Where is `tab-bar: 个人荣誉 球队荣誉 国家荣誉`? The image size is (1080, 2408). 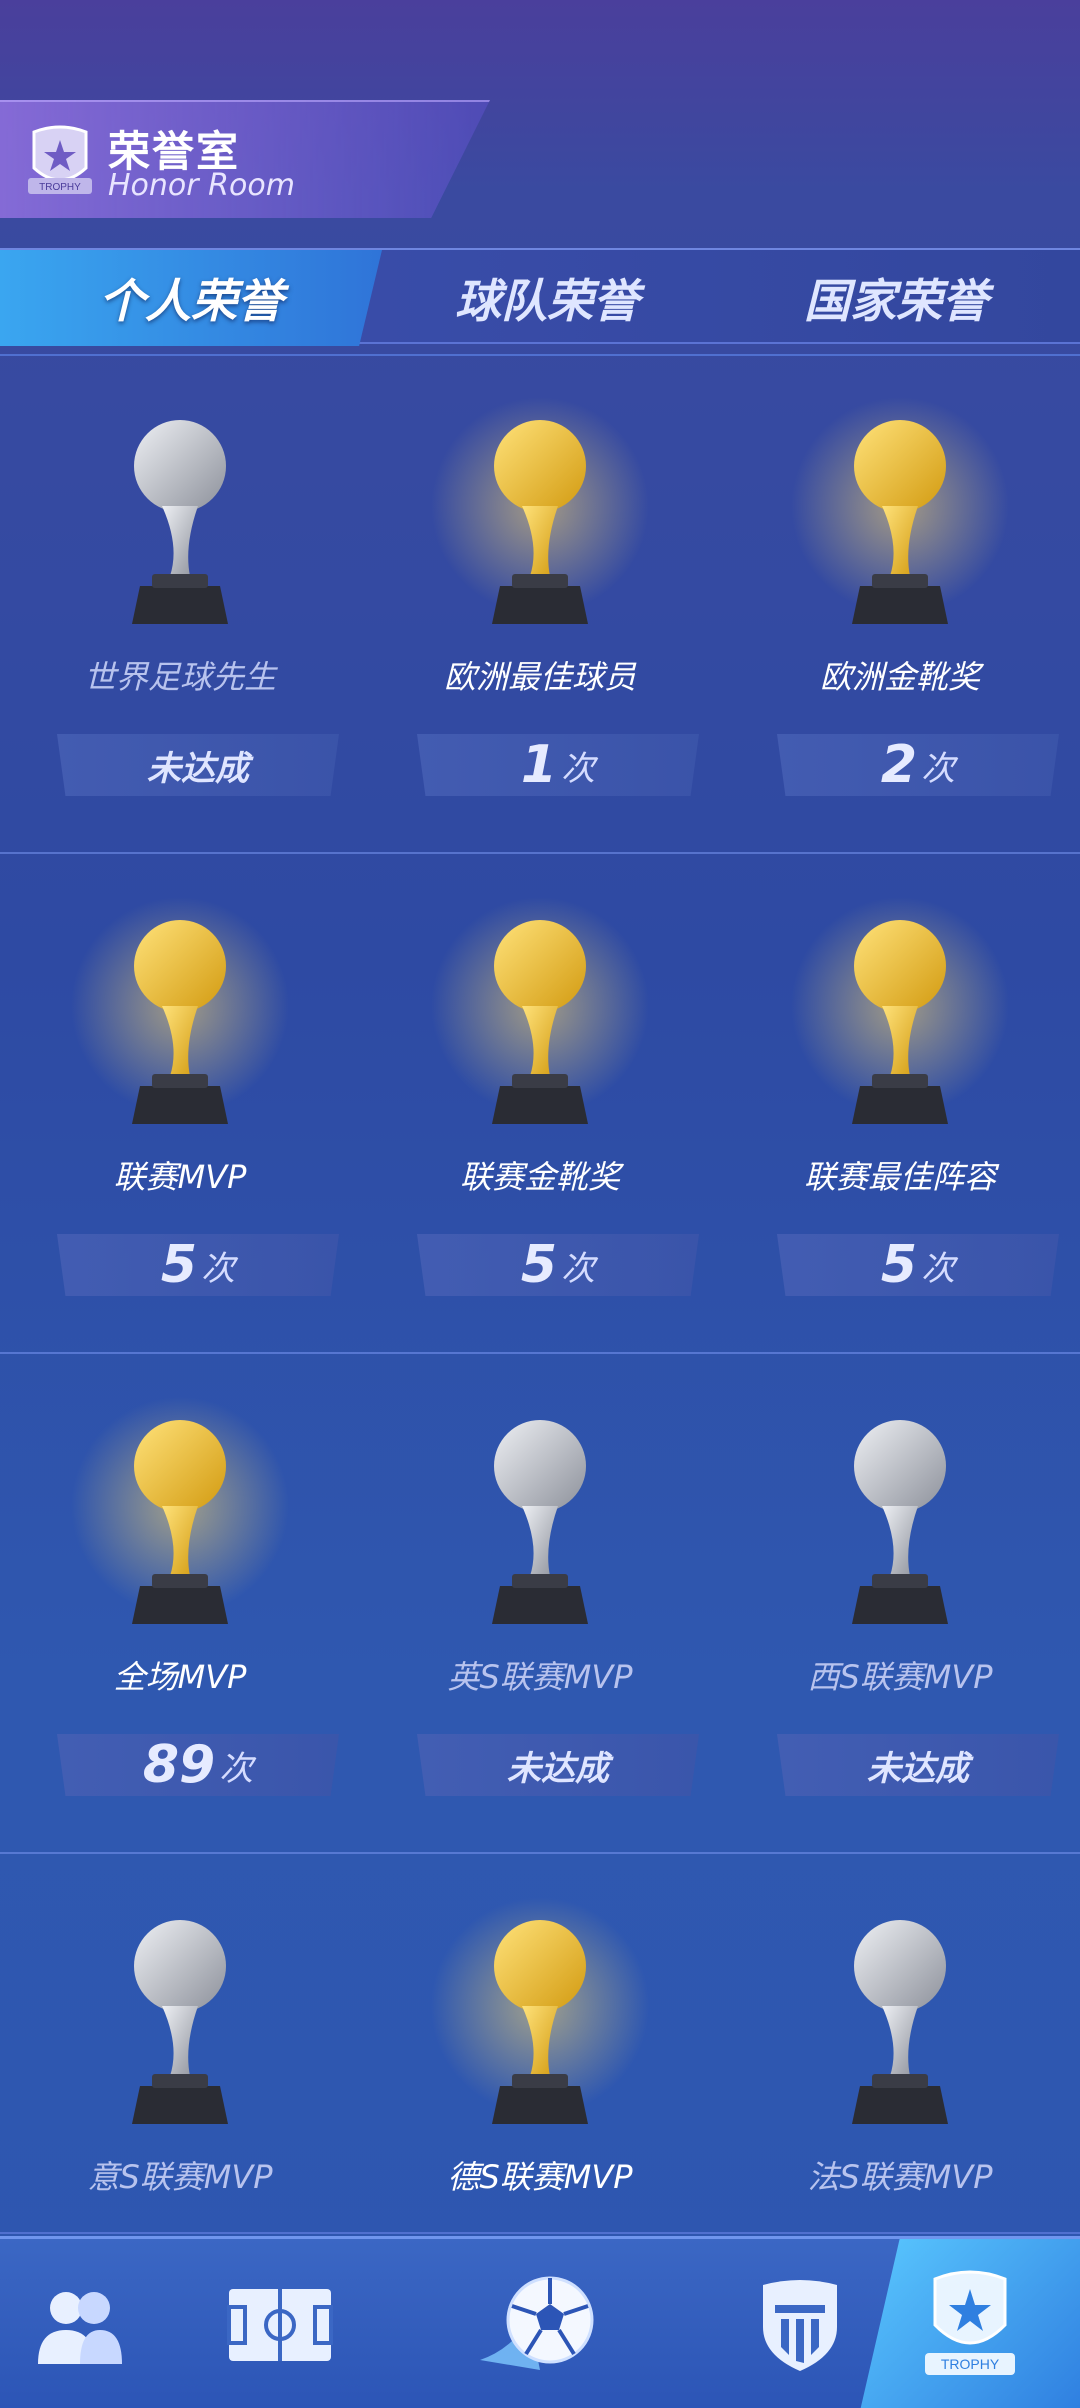
tab-bar: 个人荣誉 球队荣誉 国家荣誉 is located at coordinates (540, 297).